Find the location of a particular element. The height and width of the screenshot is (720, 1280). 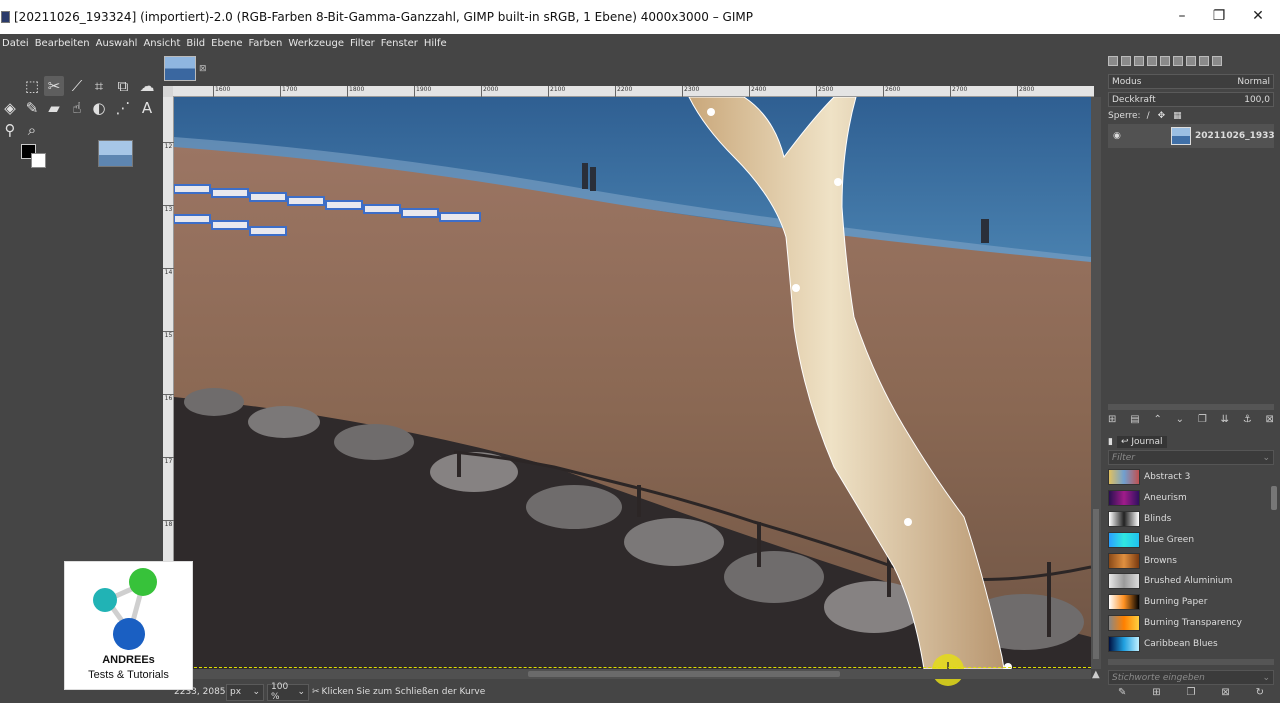

menu-fenster: Fenster is located at coordinates (400, 45).